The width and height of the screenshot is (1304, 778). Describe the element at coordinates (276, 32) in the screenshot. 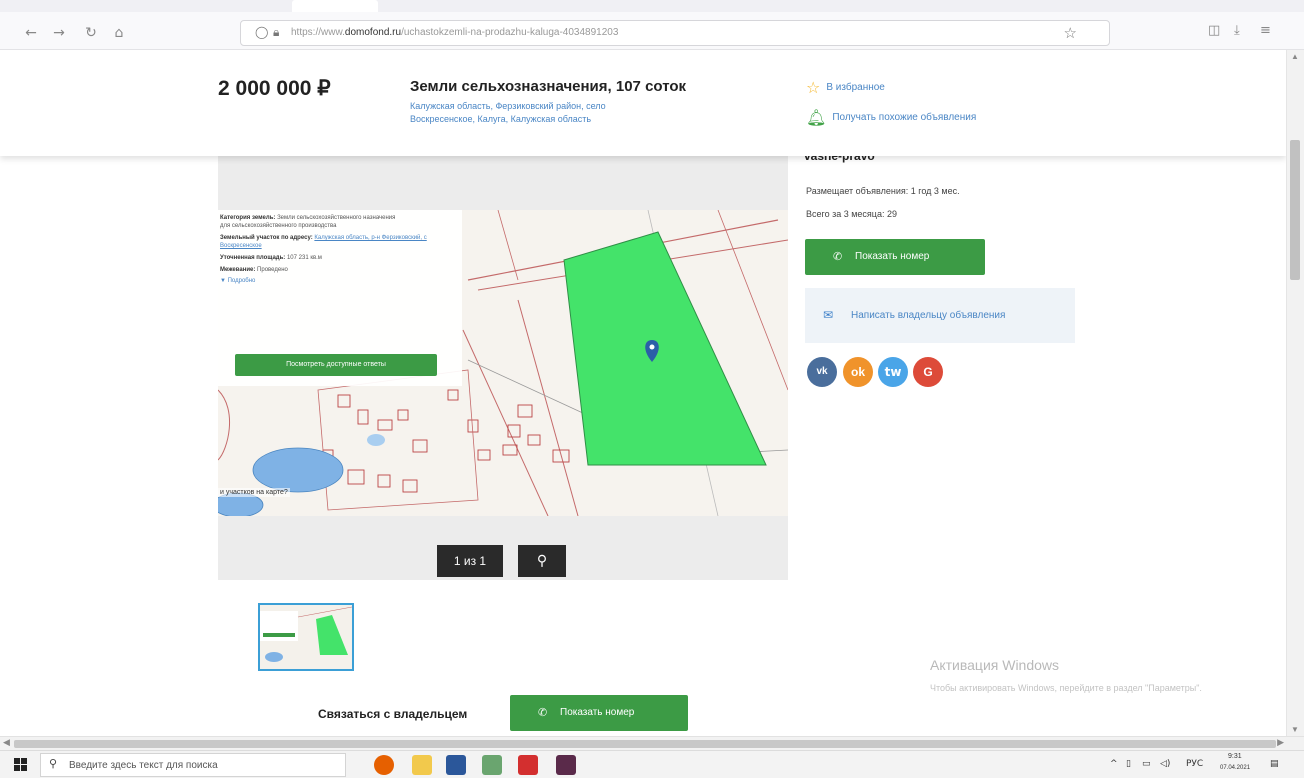

I see `lock-icon: 🔒︎` at that location.